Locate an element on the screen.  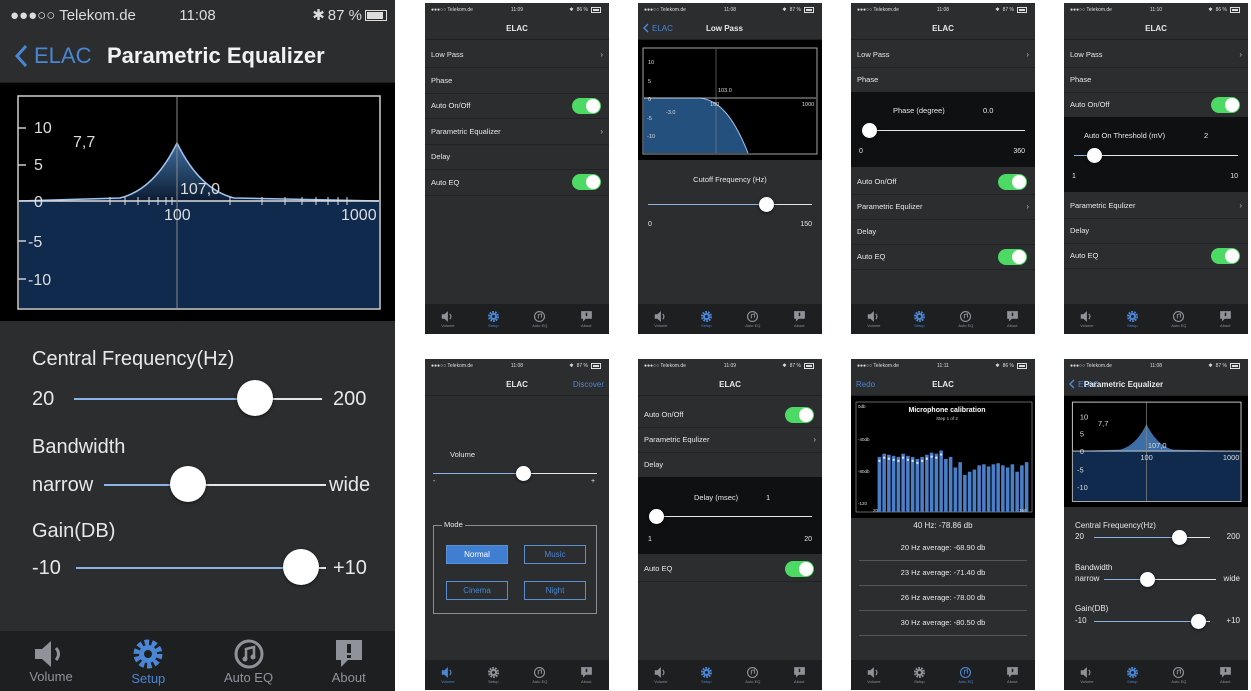
mode-button-night: Night is located at coordinates (555, 590).